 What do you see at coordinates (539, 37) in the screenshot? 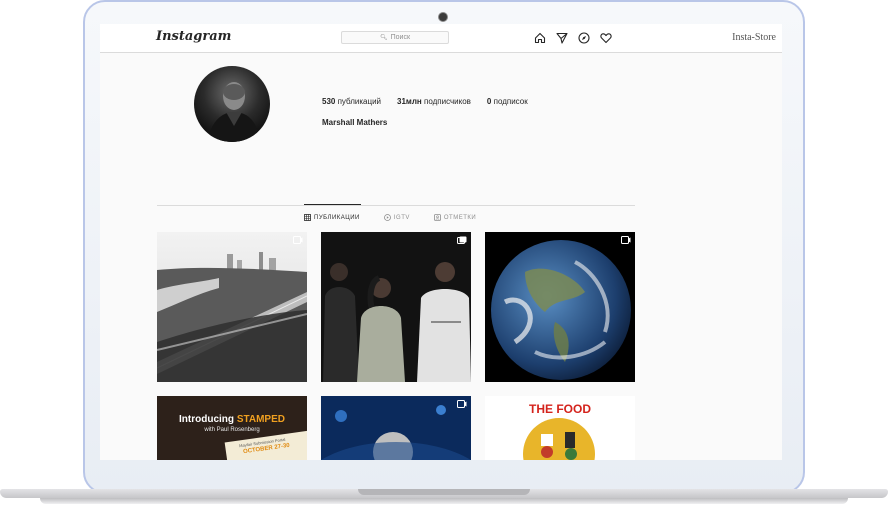
I see `home-icon` at bounding box center [539, 37].